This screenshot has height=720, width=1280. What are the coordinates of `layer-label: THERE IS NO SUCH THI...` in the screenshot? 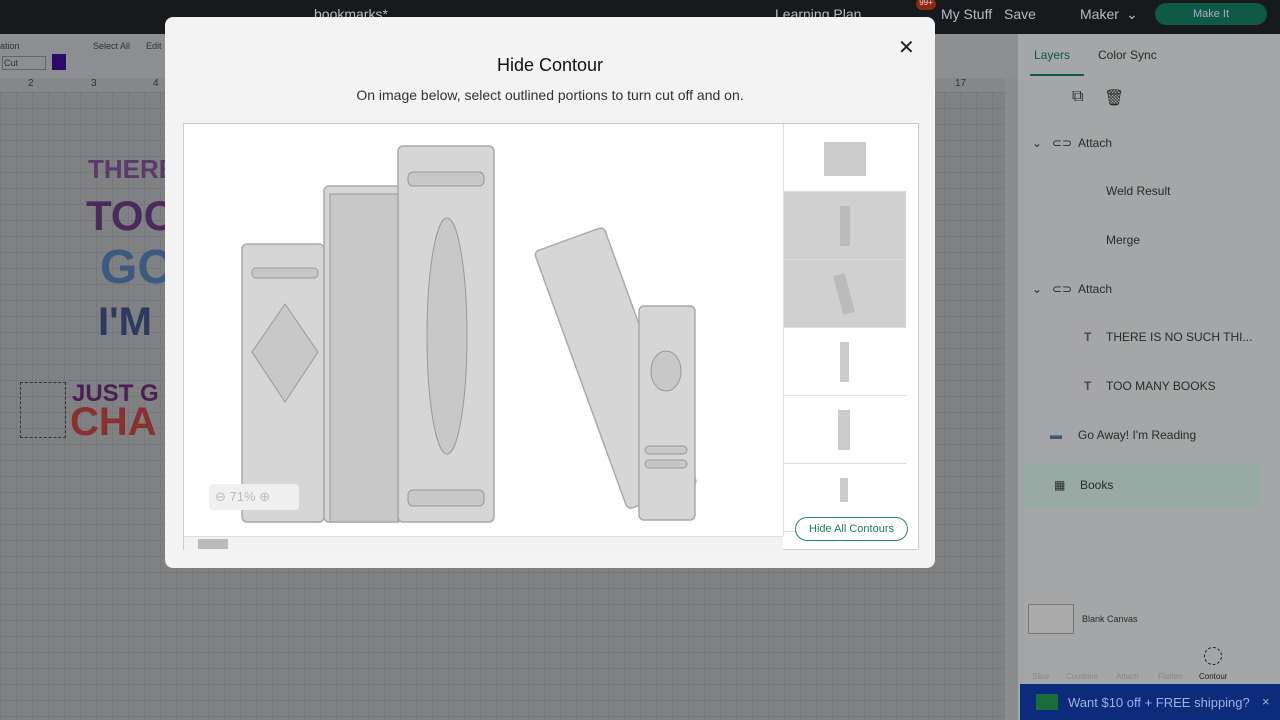 It's located at (1179, 337).